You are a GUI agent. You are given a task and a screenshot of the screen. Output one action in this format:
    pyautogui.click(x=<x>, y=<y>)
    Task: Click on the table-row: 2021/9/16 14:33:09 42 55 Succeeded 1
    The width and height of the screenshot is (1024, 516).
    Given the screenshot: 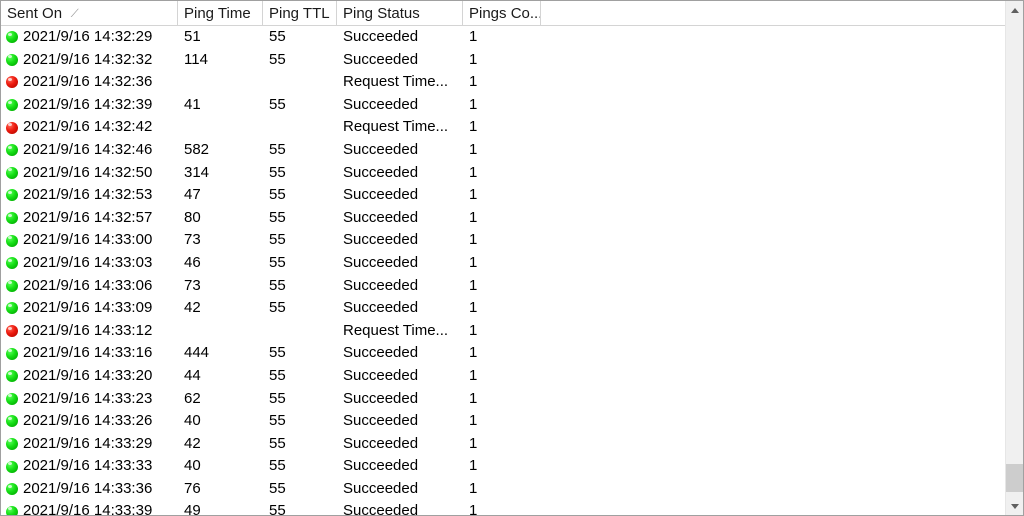 What is the action you would take?
    pyautogui.click(x=503, y=308)
    